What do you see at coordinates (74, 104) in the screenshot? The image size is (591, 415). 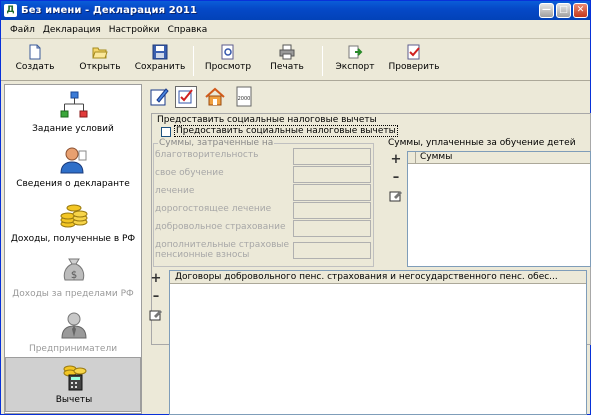 I see `hierarchy-icon` at bounding box center [74, 104].